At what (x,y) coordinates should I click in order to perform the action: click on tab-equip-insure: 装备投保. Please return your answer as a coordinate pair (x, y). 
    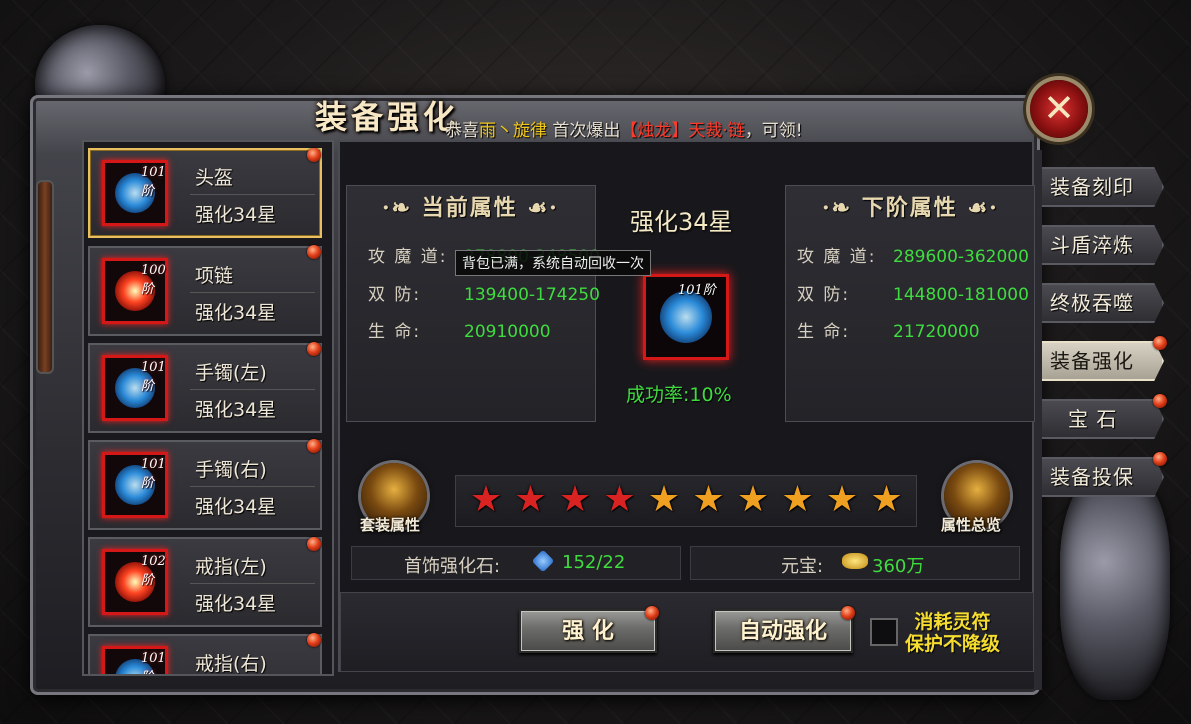
    Looking at the image, I should click on (1103, 477).